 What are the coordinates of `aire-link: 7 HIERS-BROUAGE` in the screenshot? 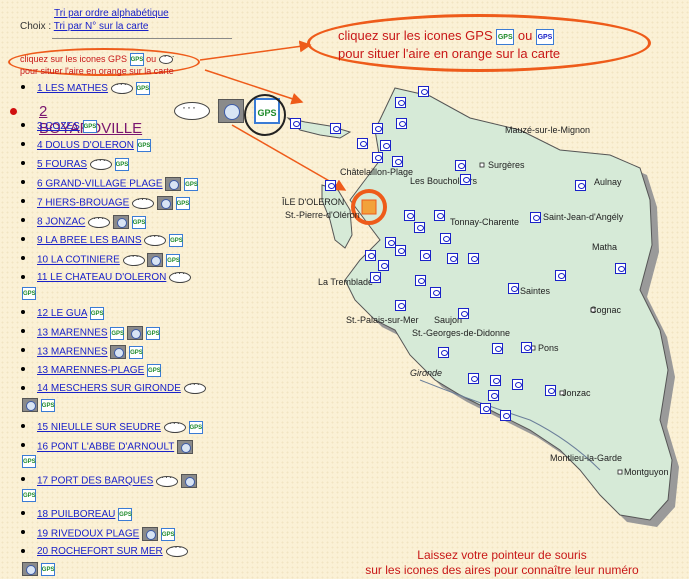 It's located at (83, 203).